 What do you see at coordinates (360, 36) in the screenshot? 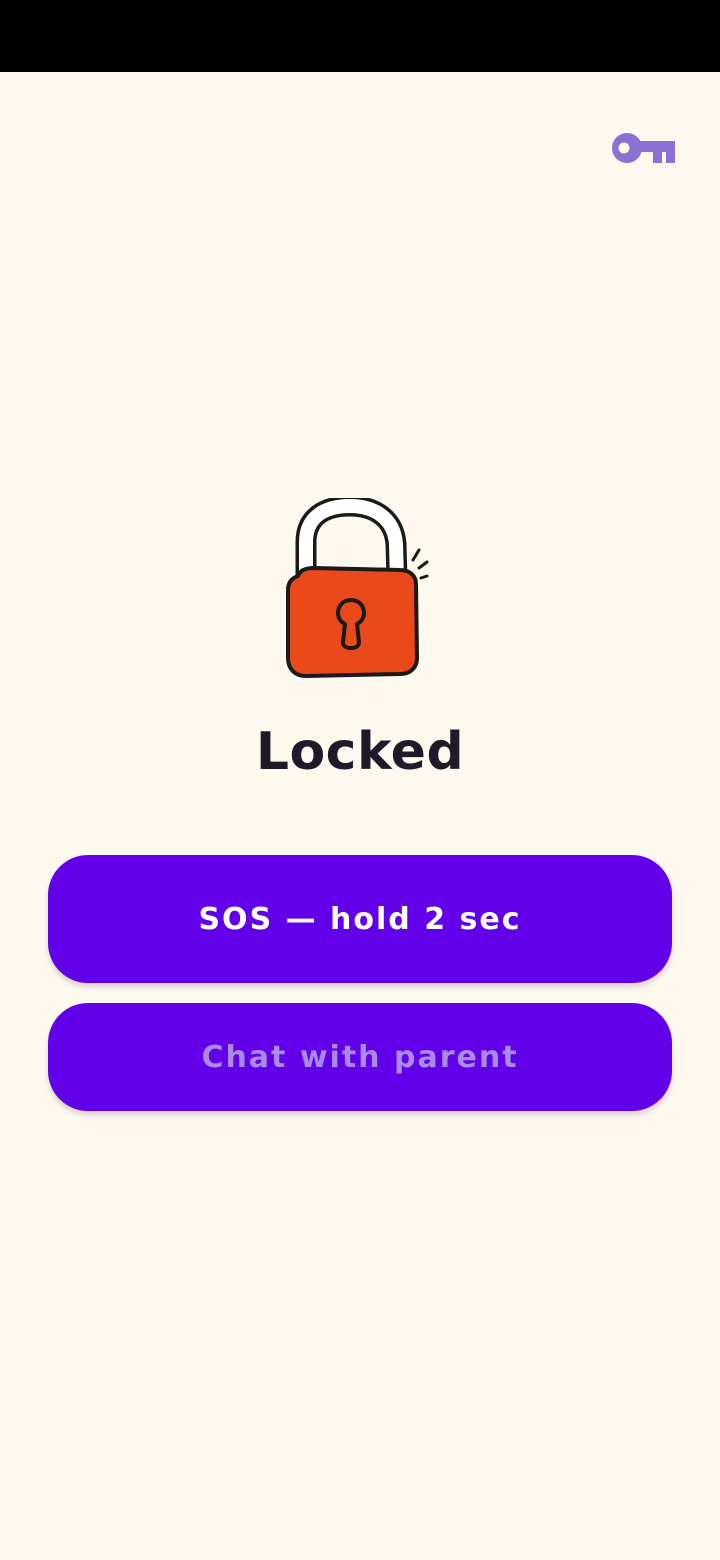
I see `status-bar` at bounding box center [360, 36].